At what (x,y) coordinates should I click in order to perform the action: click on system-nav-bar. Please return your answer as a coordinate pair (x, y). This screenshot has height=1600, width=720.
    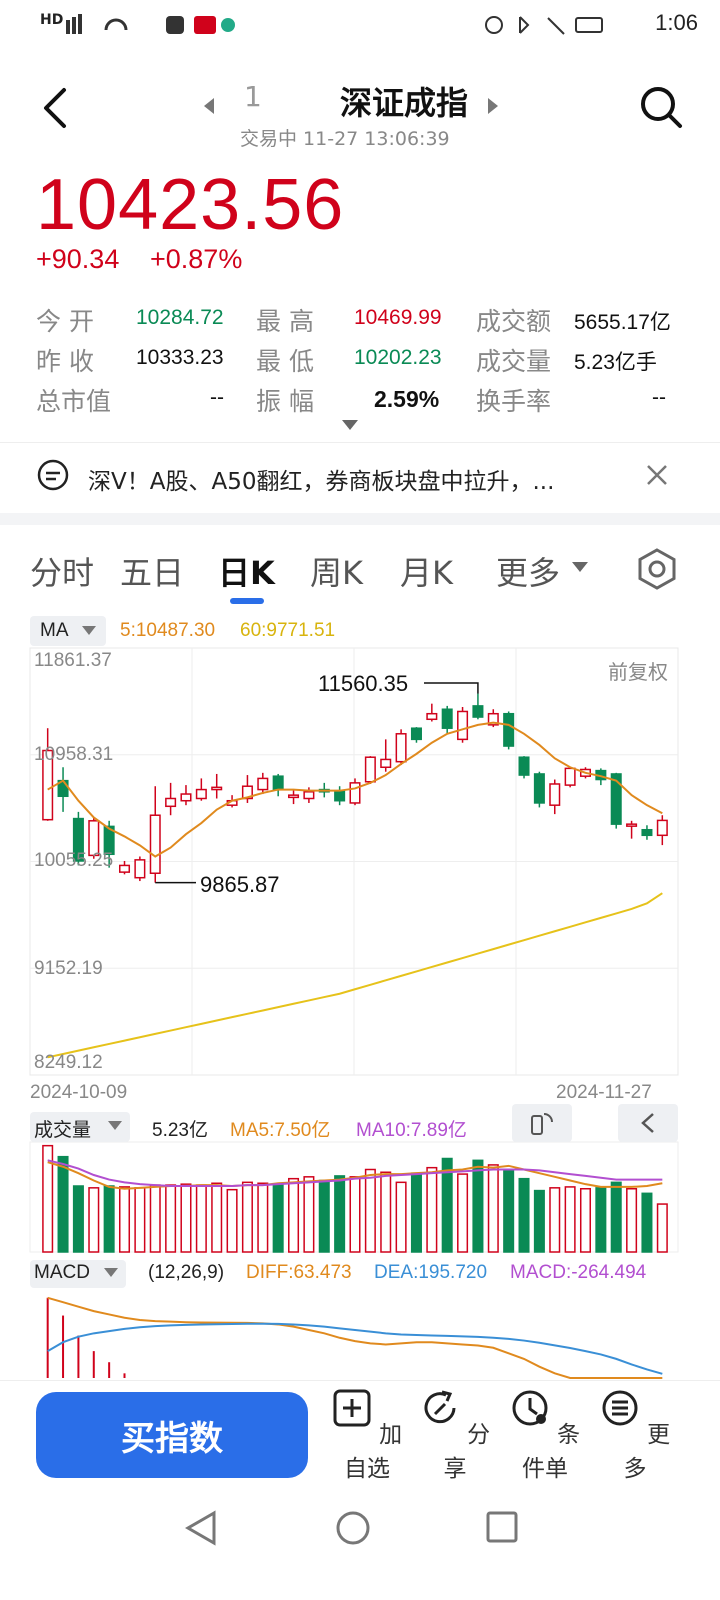
    Looking at the image, I should click on (351, 1528).